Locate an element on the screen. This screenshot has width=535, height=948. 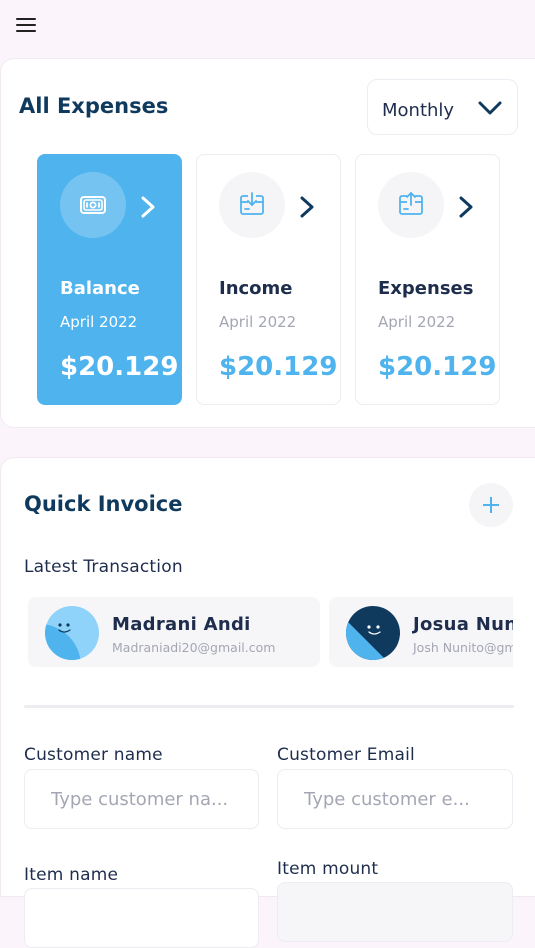
customer-email-label: Customer Email is located at coordinates (346, 755).